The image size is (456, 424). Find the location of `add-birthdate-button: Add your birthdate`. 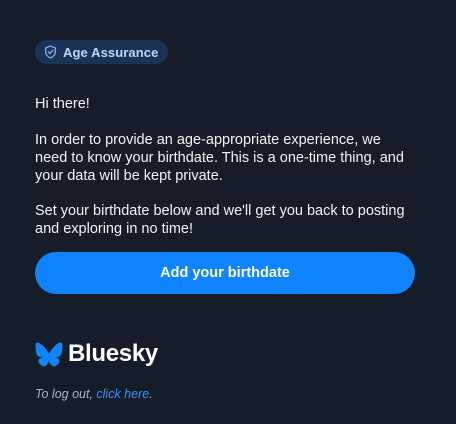

add-birthdate-button: Add your birthdate is located at coordinates (225, 273).